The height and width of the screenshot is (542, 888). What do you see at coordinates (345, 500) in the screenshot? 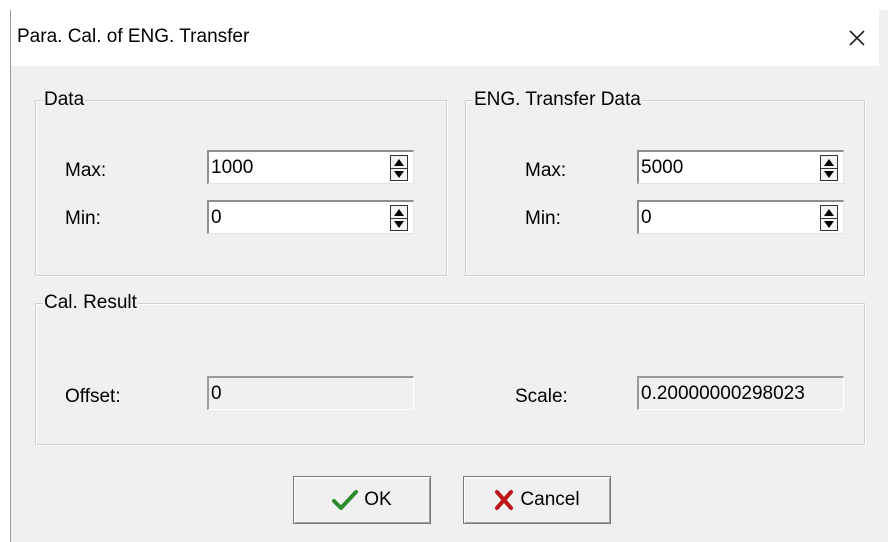
I see `checkmark-icon` at bounding box center [345, 500].